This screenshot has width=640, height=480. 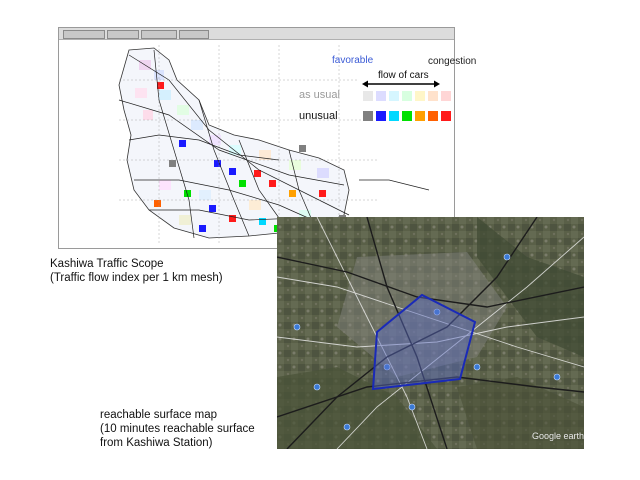 What do you see at coordinates (107, 264) in the screenshot?
I see `scope-caption-title: Kashiwa Traffic Scope` at bounding box center [107, 264].